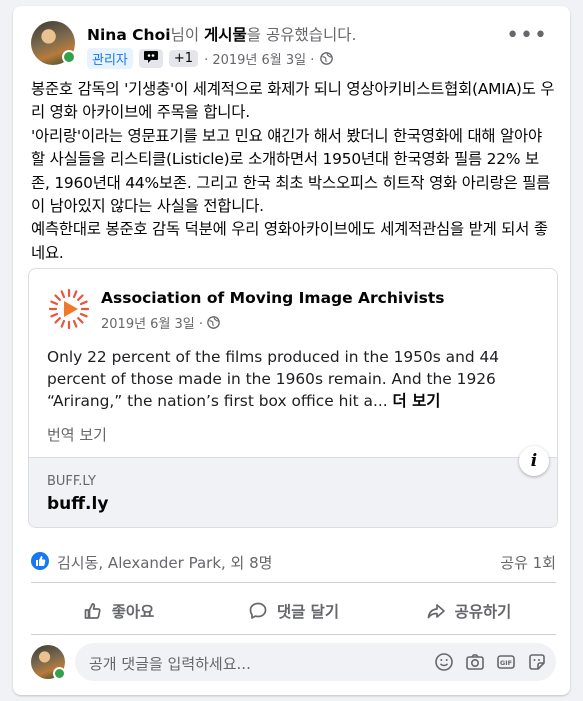  What do you see at coordinates (301, 35) in the screenshot?
I see `action-suffix: 을 공유했습니다.` at bounding box center [301, 35].